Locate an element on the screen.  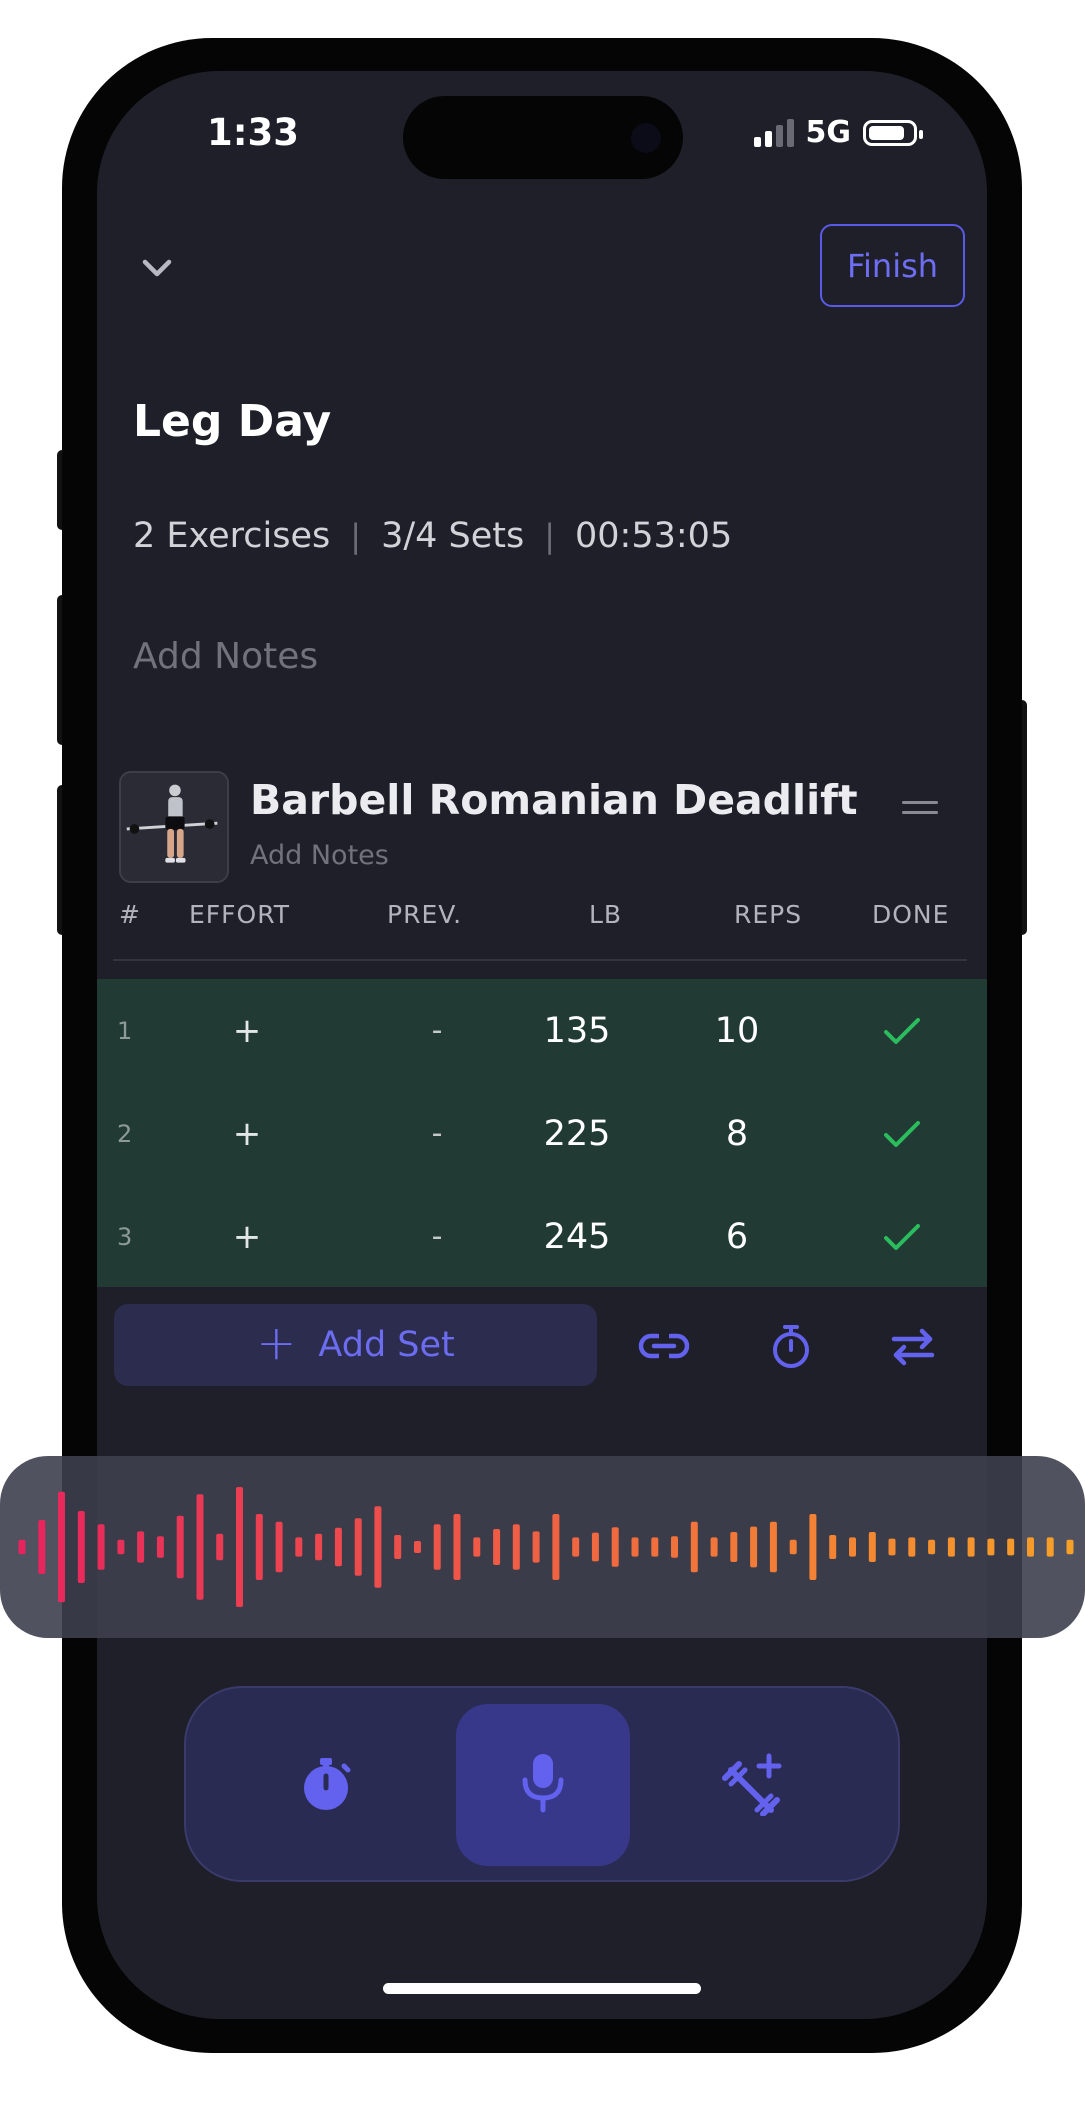
battery-icon is located at coordinates (893, 132).